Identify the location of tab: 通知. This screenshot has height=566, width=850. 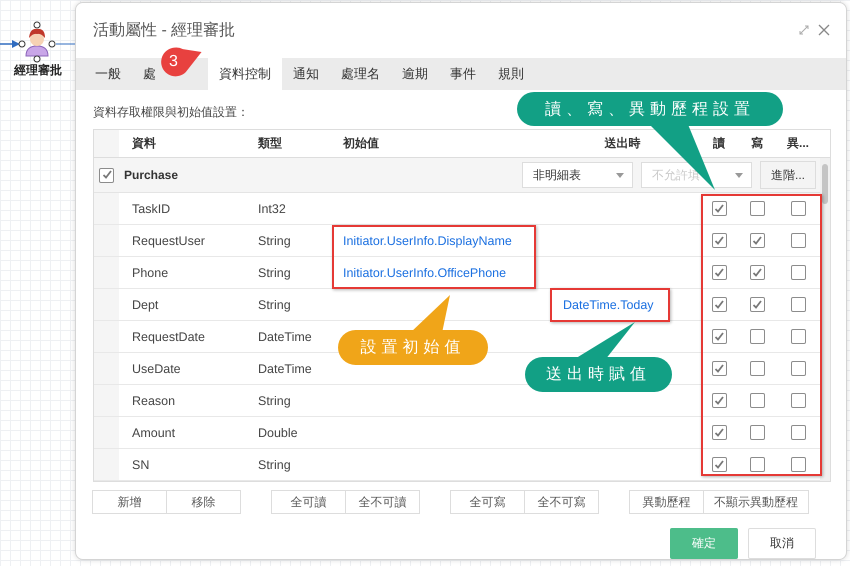
(306, 74).